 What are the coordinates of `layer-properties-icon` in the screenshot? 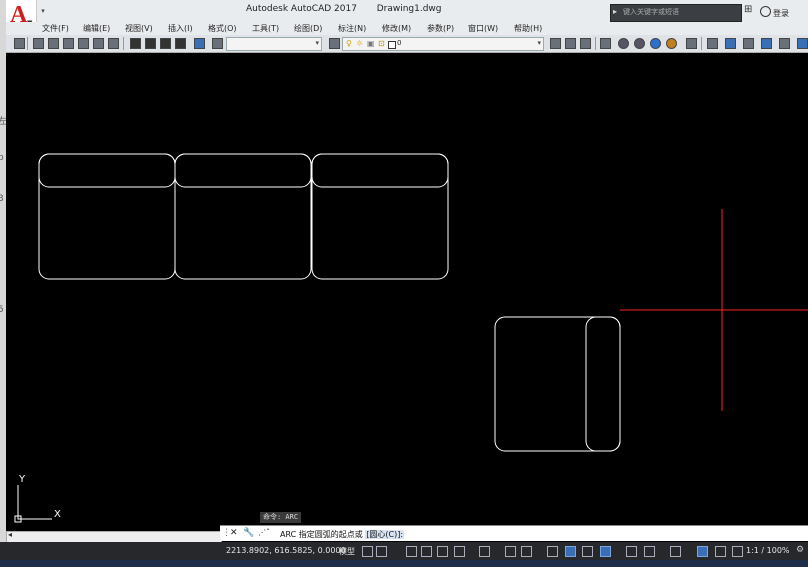 It's located at (334, 43).